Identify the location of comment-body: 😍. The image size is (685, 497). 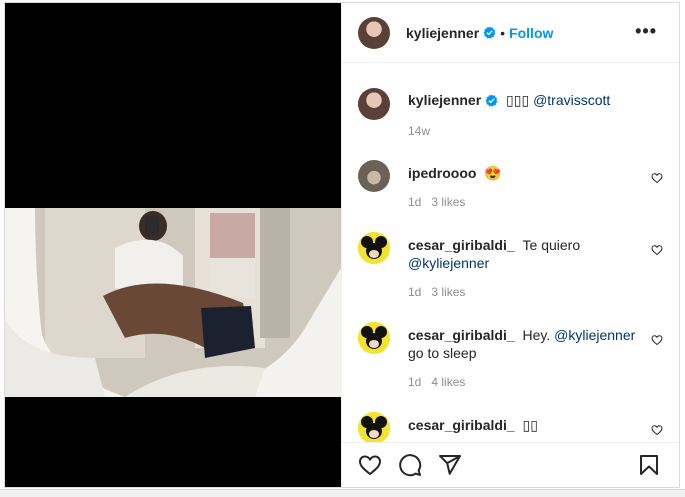
(493, 173).